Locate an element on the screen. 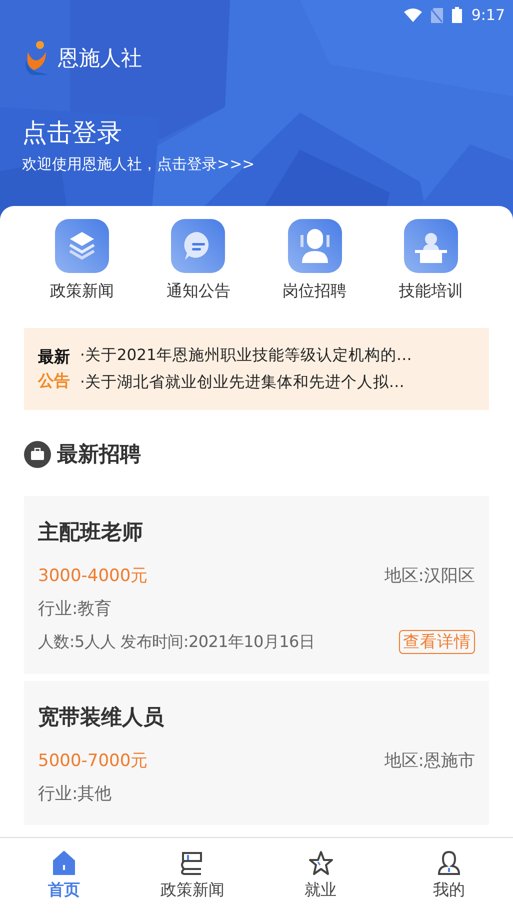  tab-item: 就业 is located at coordinates (320, 875).